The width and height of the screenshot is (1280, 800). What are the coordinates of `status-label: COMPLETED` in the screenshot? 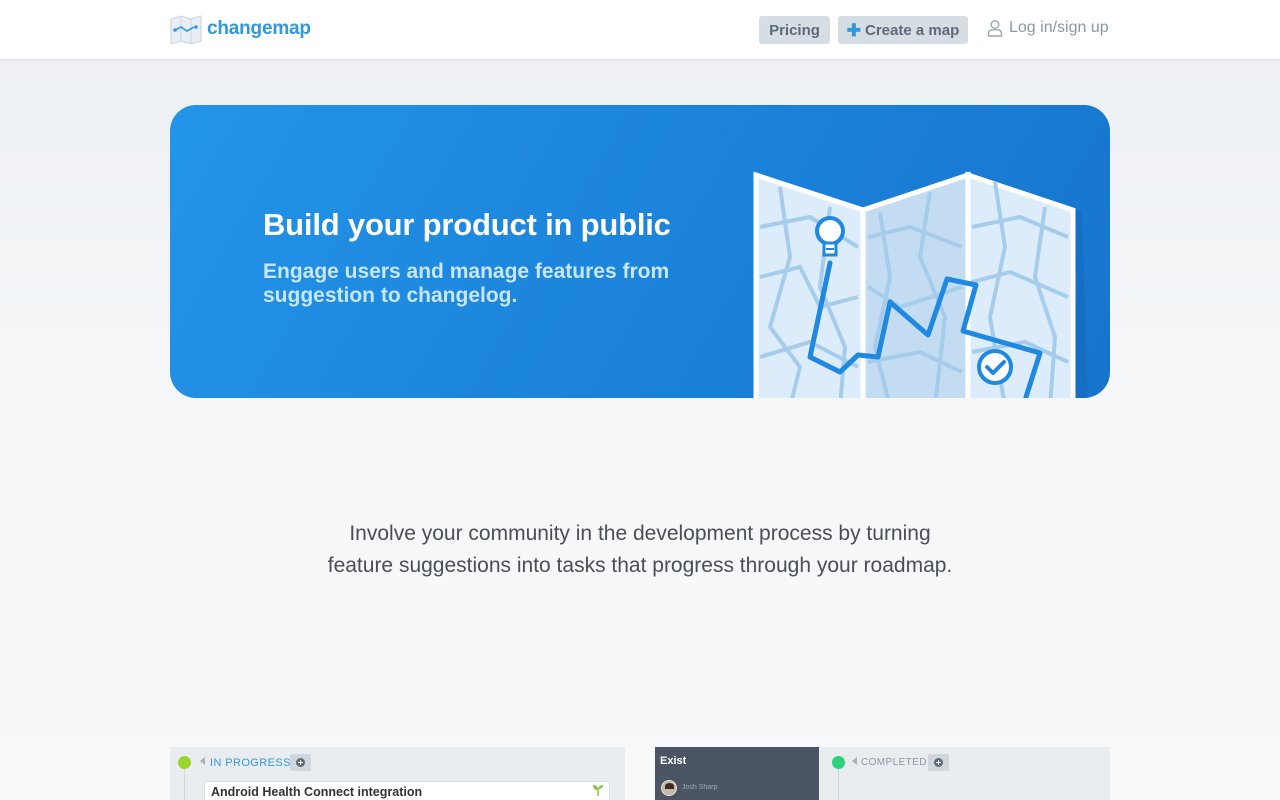 It's located at (894, 762).